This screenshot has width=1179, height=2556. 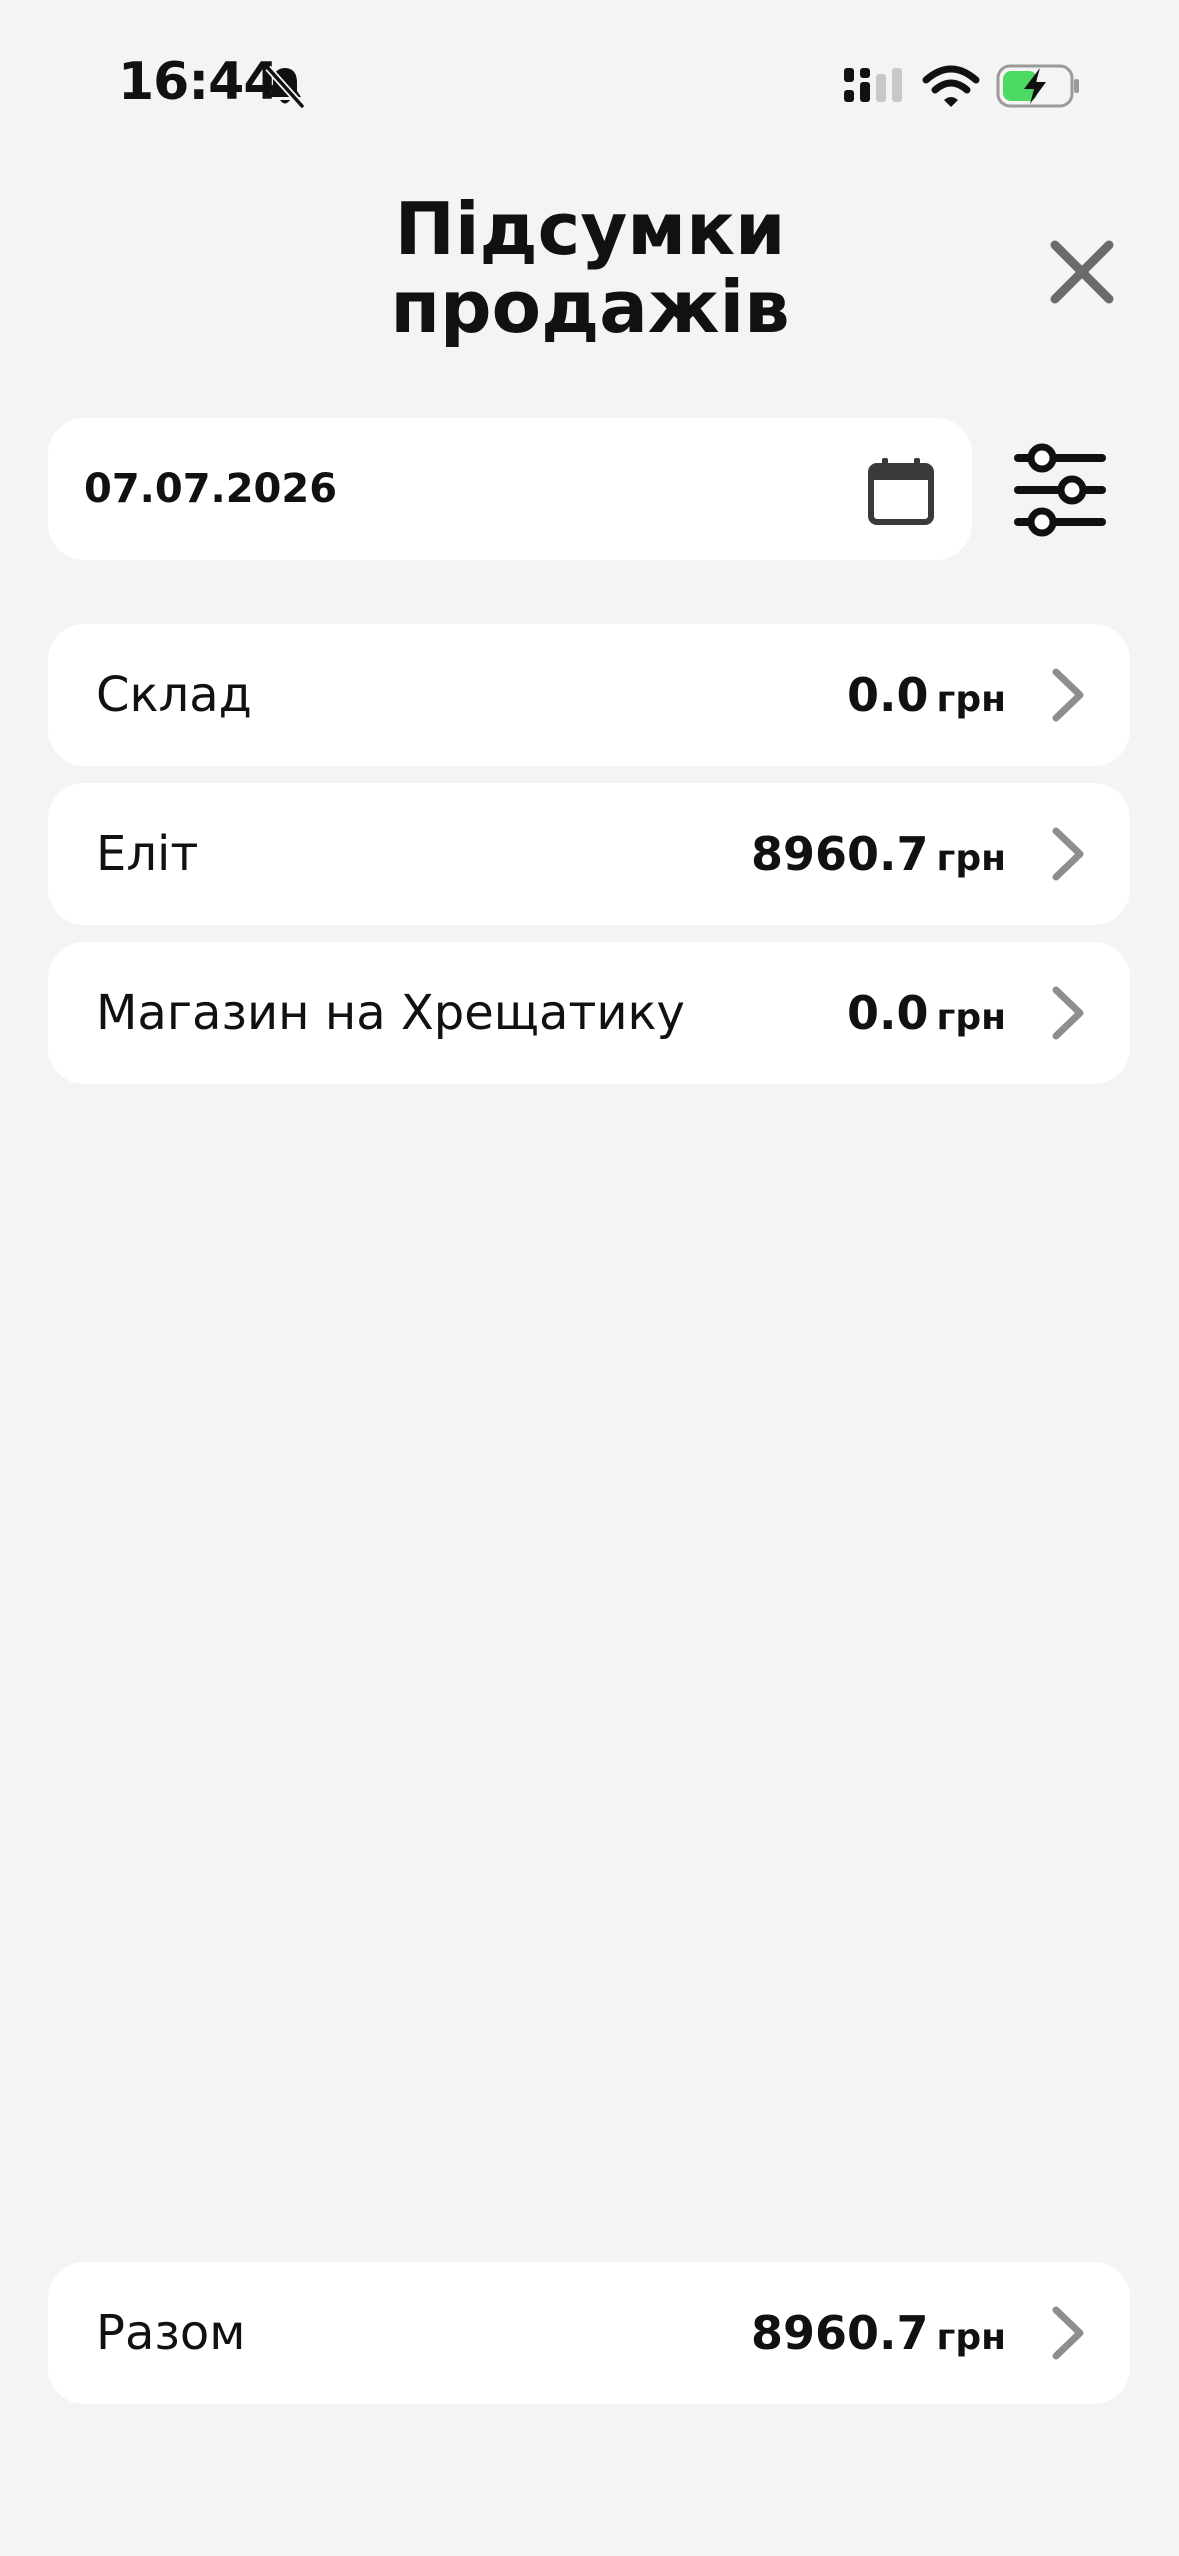 I want to click on page-title-line2: продажів, so click(x=590, y=307).